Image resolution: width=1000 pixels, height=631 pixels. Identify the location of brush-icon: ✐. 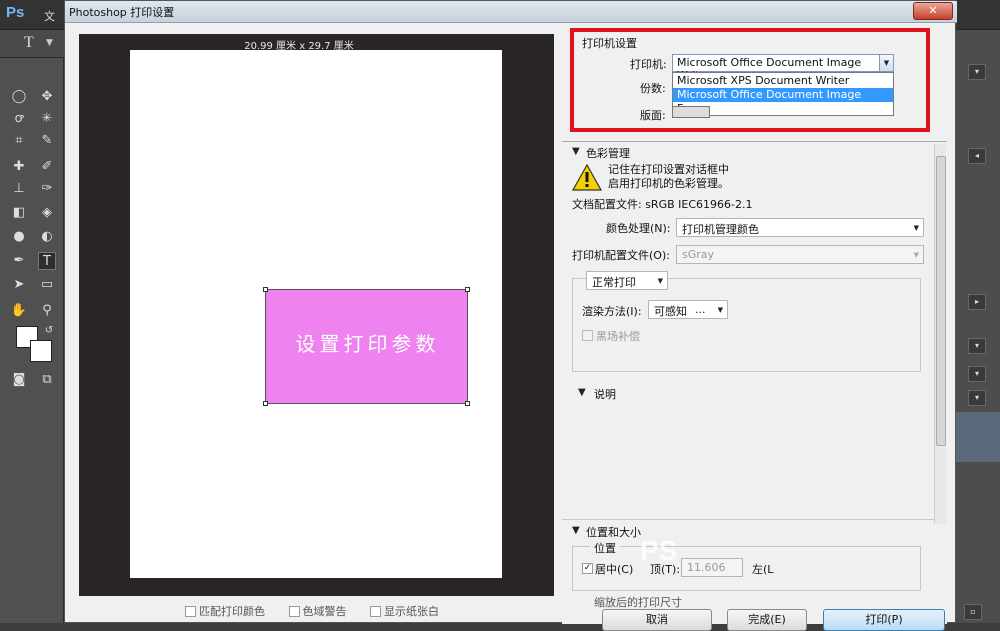
(47, 167).